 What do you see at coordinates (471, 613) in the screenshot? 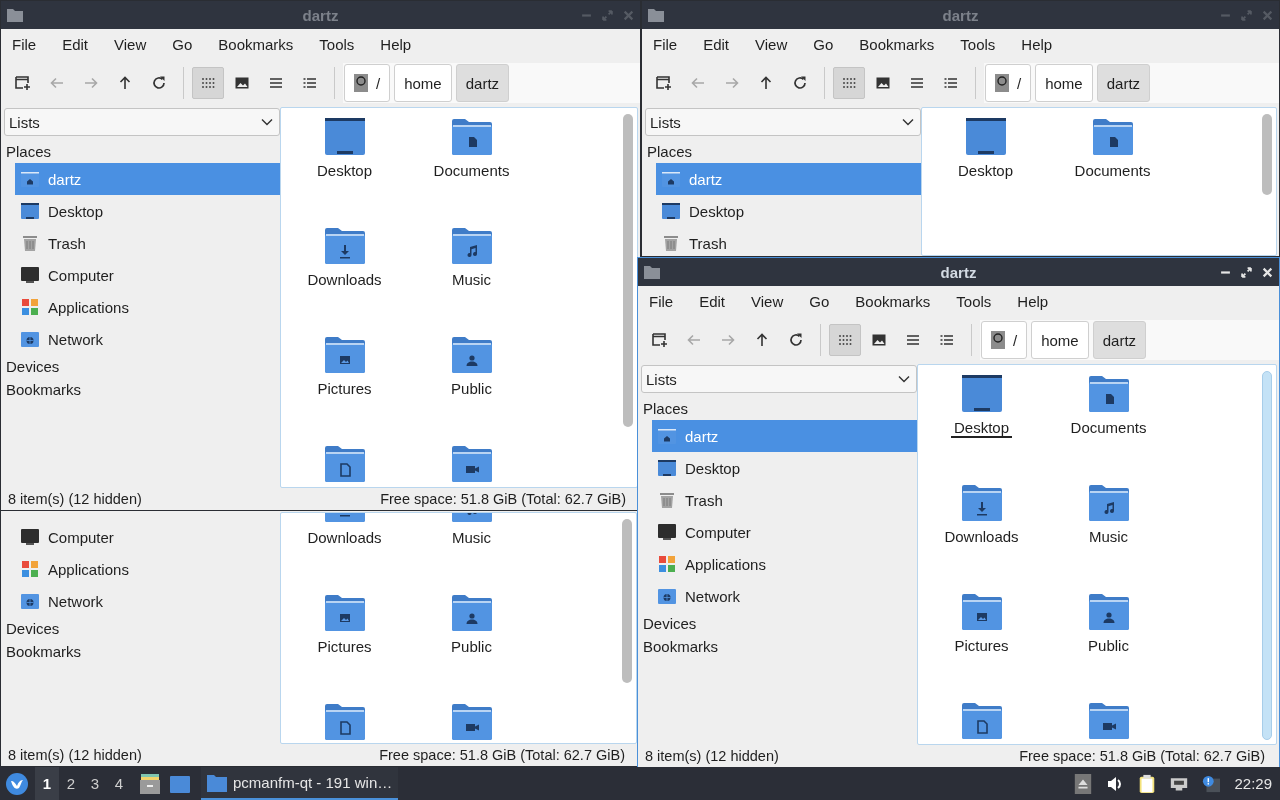
I see `public-folder-icon` at bounding box center [471, 613].